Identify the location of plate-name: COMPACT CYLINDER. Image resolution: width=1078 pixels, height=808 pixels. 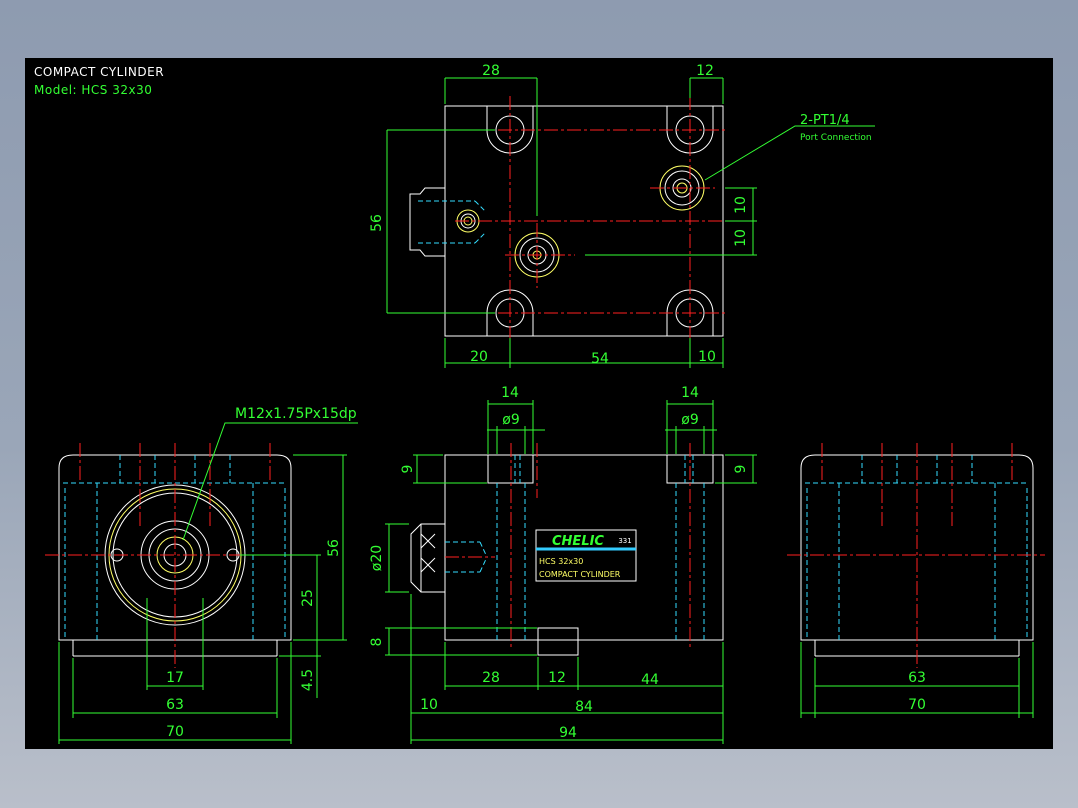
(580, 574).